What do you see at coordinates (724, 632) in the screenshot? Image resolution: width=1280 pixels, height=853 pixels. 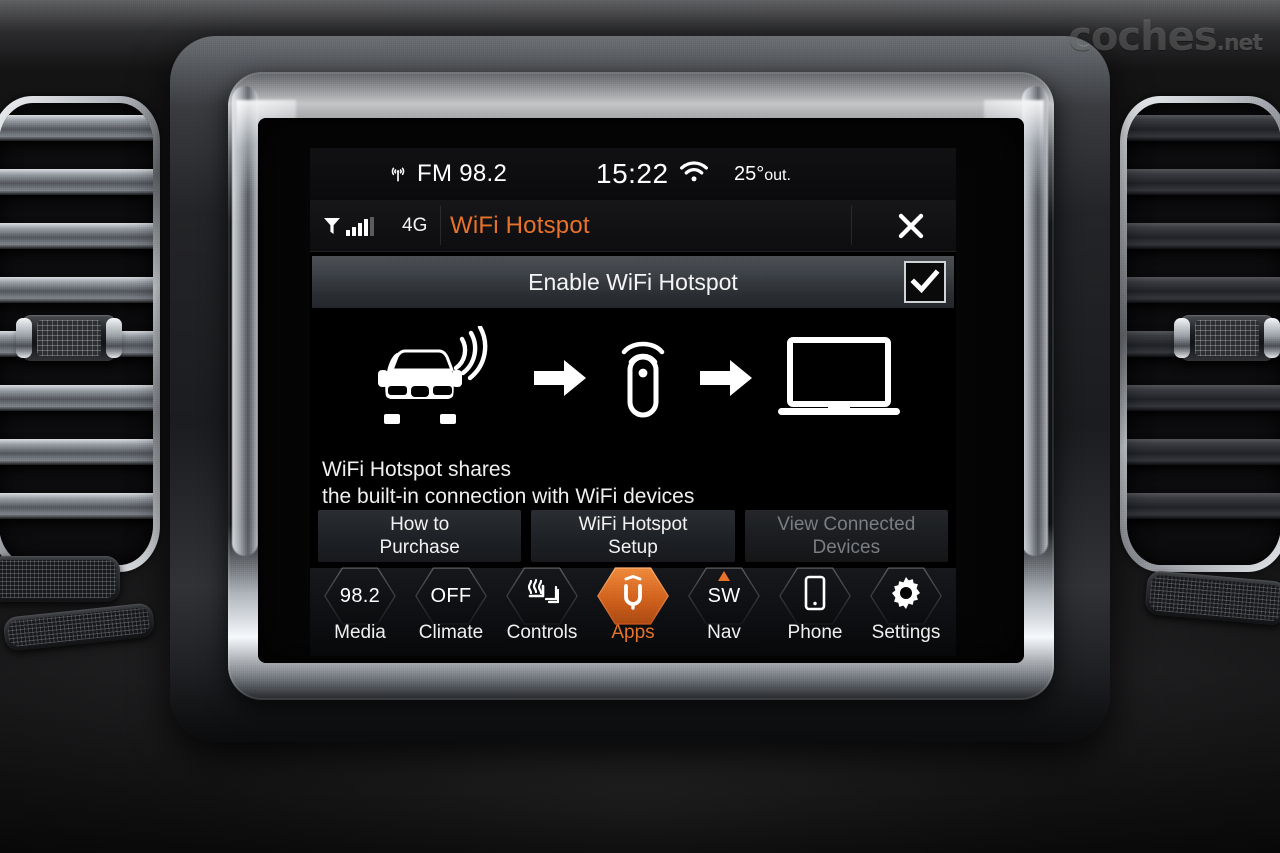 I see `nav-label-nav: Nav` at bounding box center [724, 632].